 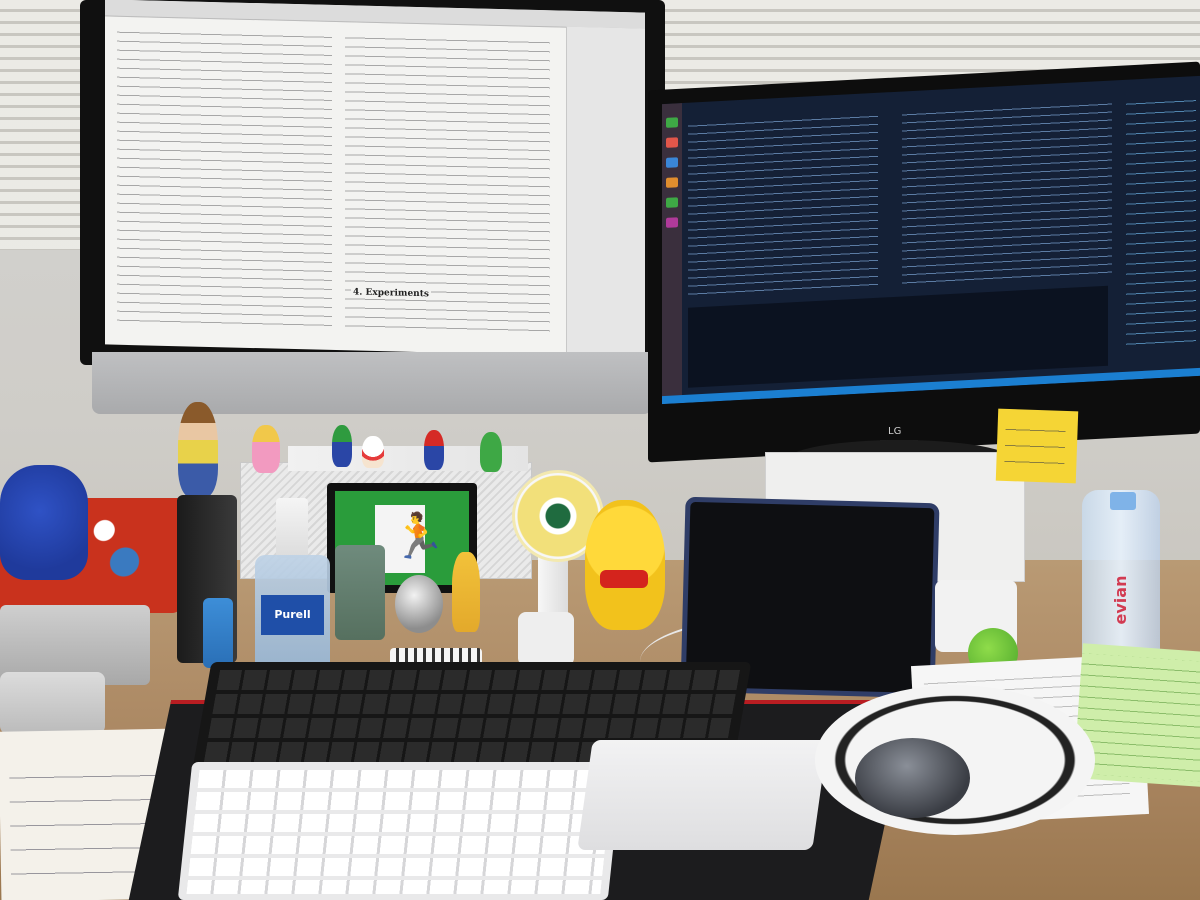 What do you see at coordinates (895, 431) in the screenshot?
I see `lg-logo: LG` at bounding box center [895, 431].